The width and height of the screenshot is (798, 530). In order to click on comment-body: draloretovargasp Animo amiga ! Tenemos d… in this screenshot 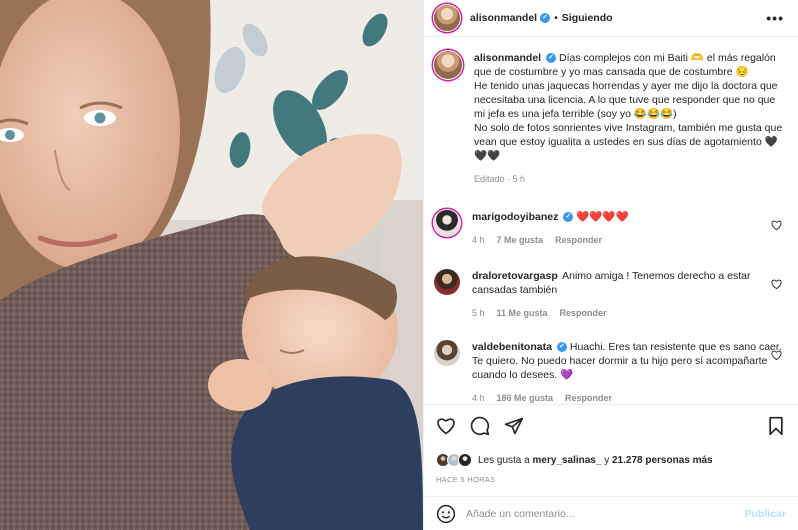, I will do `click(629, 294)`.